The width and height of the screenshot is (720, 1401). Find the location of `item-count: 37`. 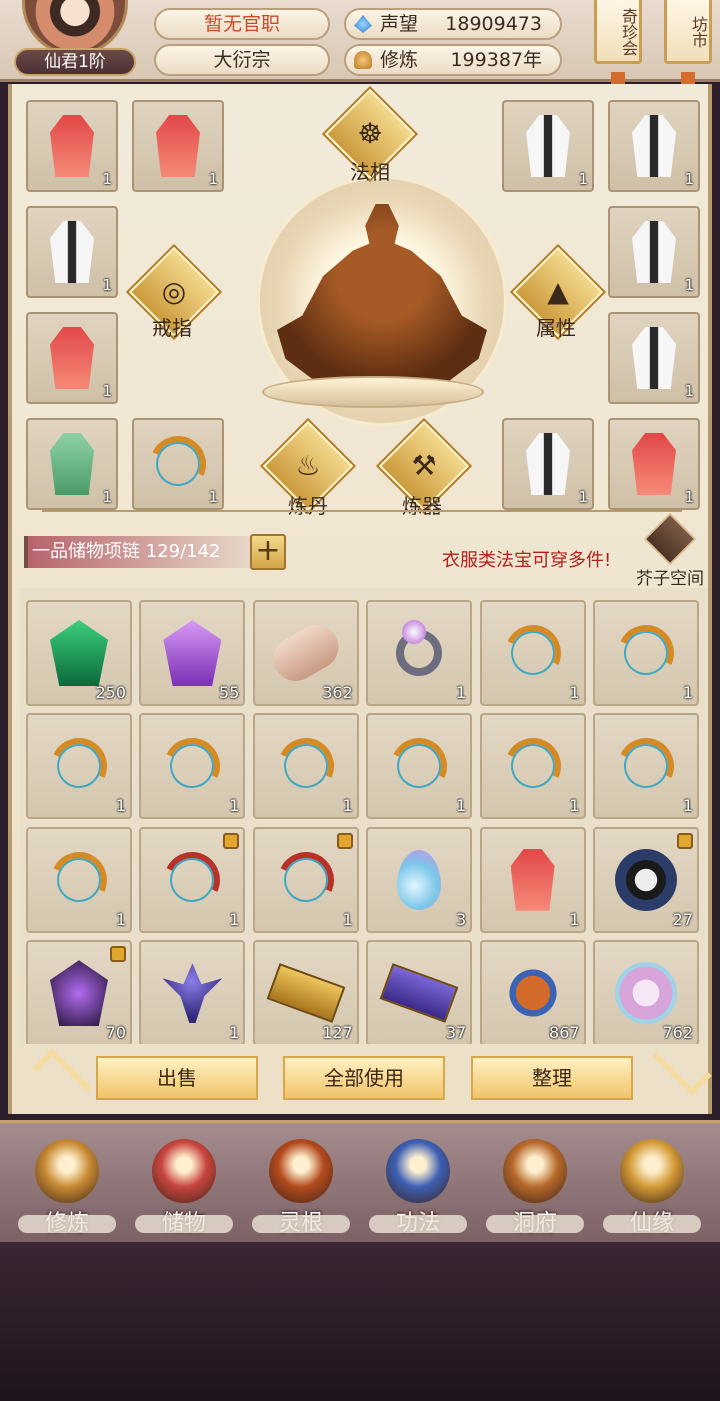

item-count: 37 is located at coordinates (456, 1033).